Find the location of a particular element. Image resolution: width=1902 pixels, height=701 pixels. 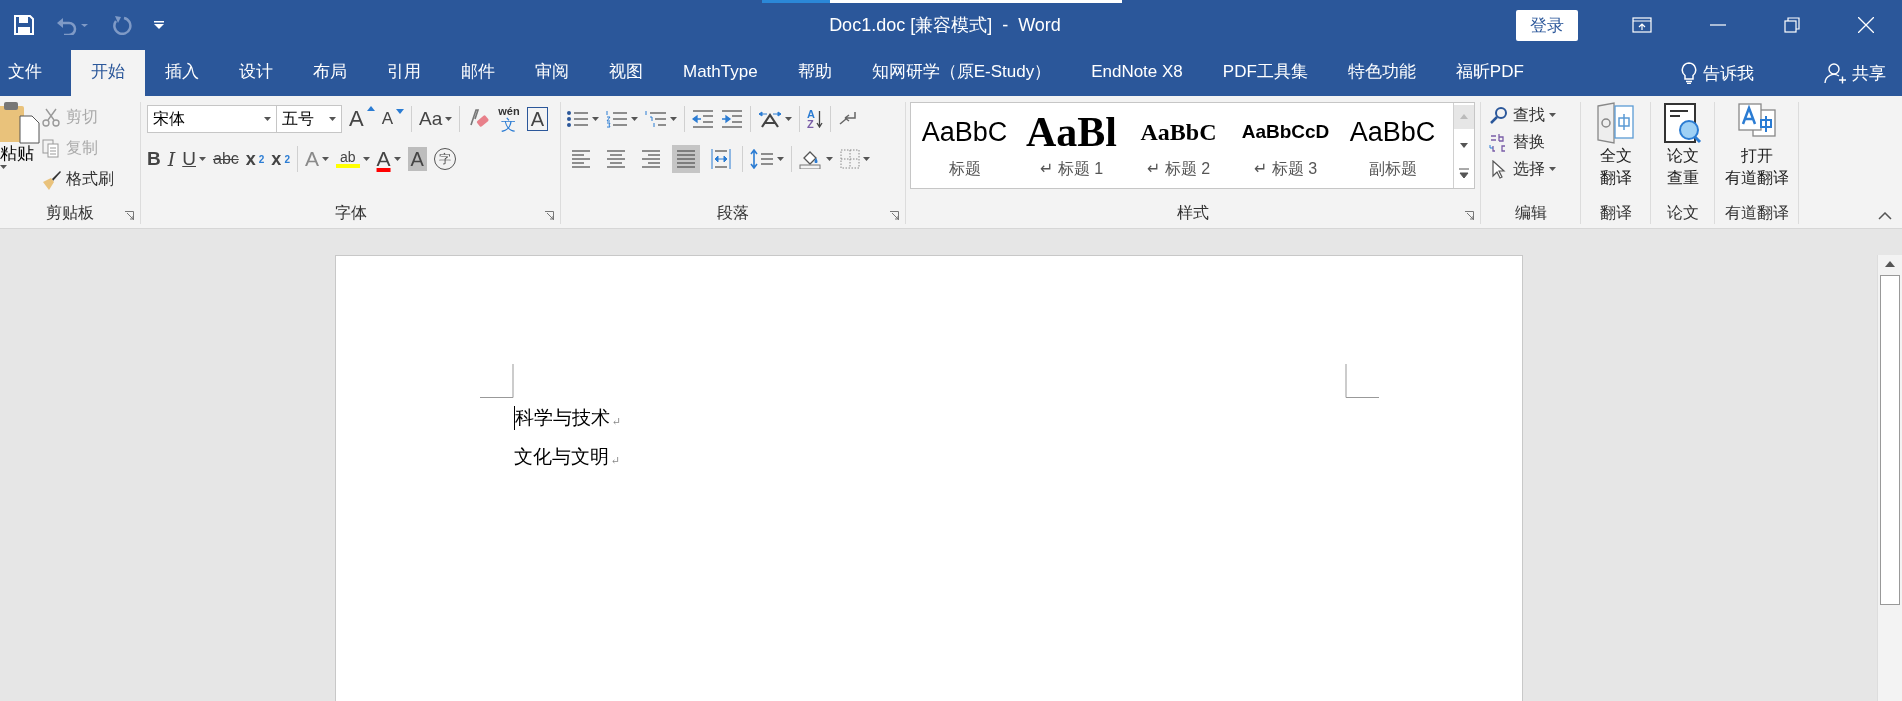

paintbrush-icon is located at coordinates (52, 179).